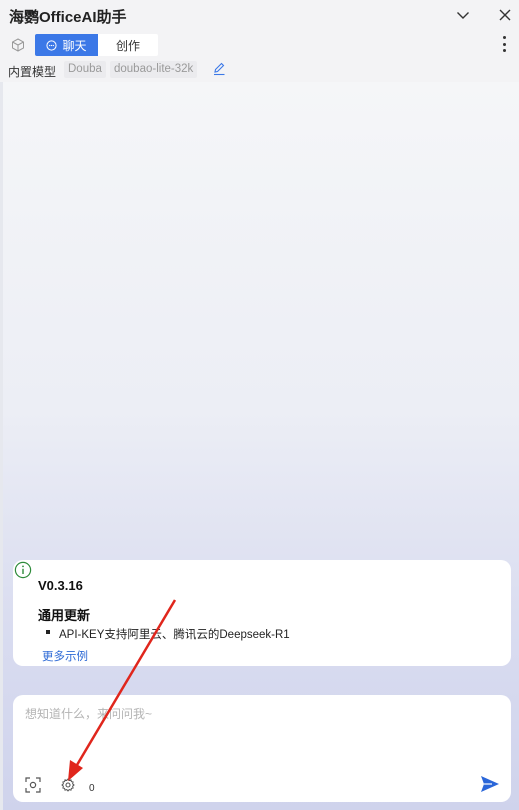 This screenshot has width=519, height=810. Describe the element at coordinates (65, 656) in the screenshot. I see `more-examples-link: 更多示例` at that location.